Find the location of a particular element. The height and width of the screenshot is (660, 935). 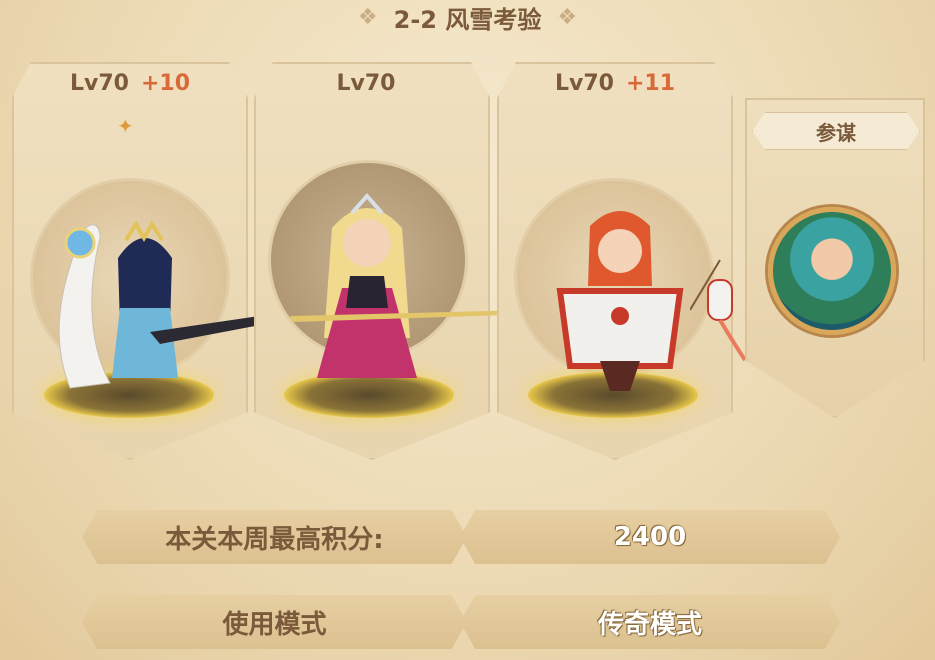

hero-1-level: Lv70 is located at coordinates (99, 83).